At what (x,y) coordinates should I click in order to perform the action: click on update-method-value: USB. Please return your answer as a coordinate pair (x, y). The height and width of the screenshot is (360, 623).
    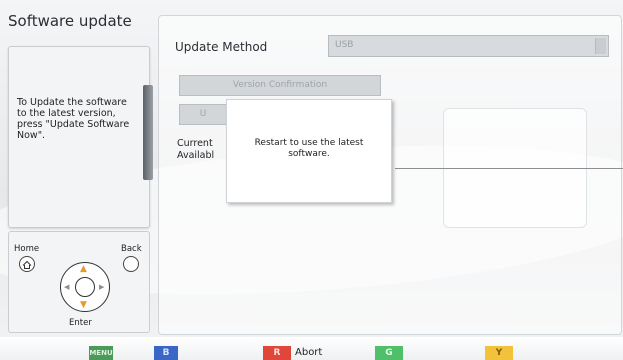
    Looking at the image, I should click on (344, 45).